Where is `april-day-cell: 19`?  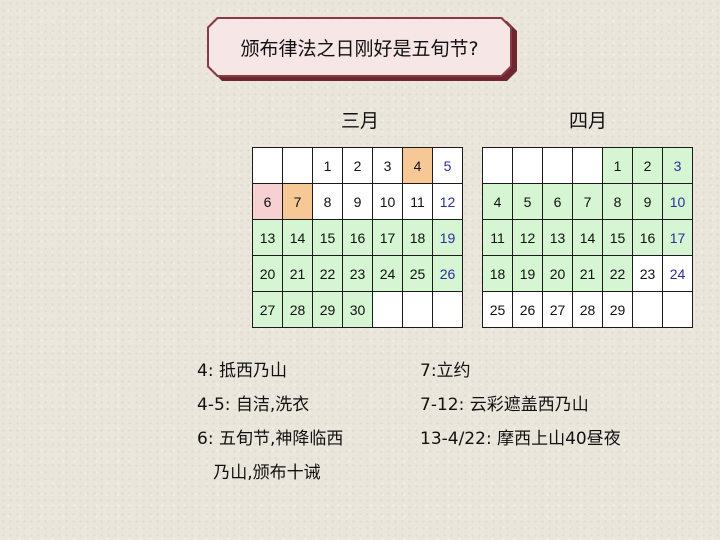 april-day-cell: 19 is located at coordinates (527, 273).